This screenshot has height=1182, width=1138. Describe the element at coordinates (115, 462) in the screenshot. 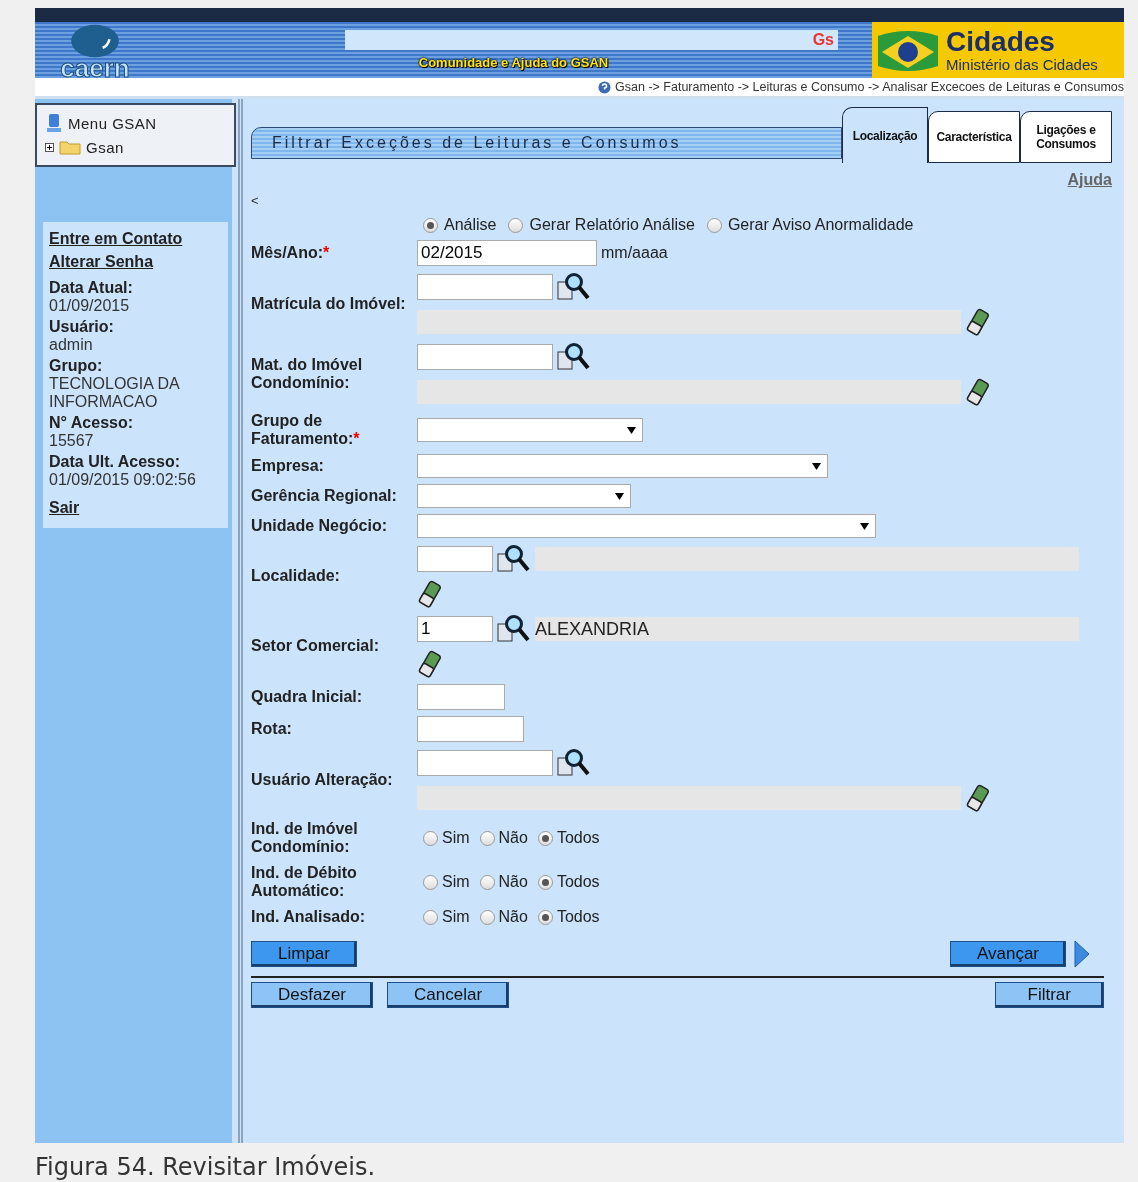

I see `info-label: Data Ult. Acesso:` at that location.